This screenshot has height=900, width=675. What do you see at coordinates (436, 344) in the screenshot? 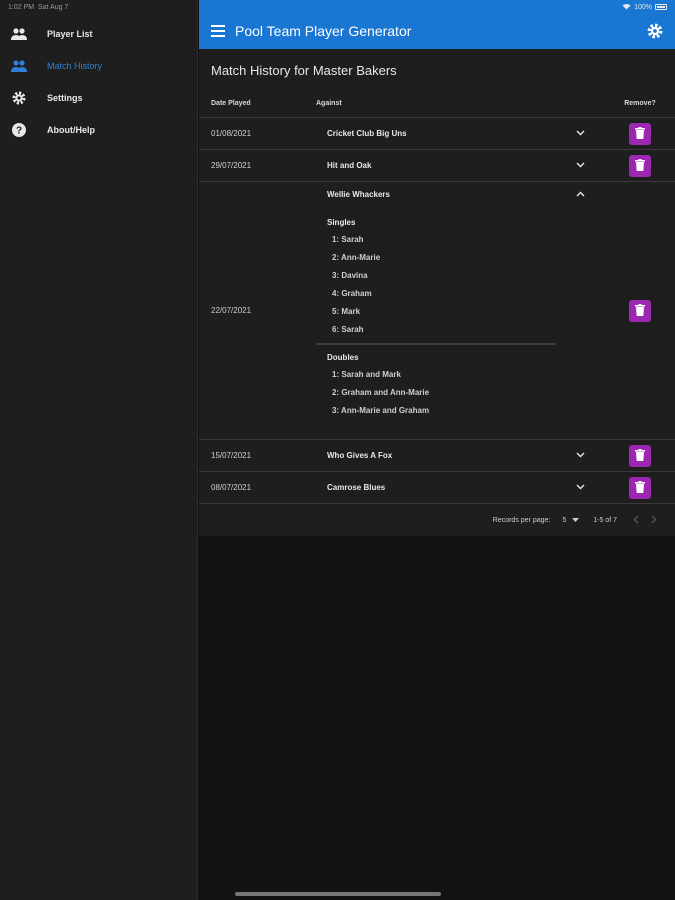
I see `divider` at bounding box center [436, 344].